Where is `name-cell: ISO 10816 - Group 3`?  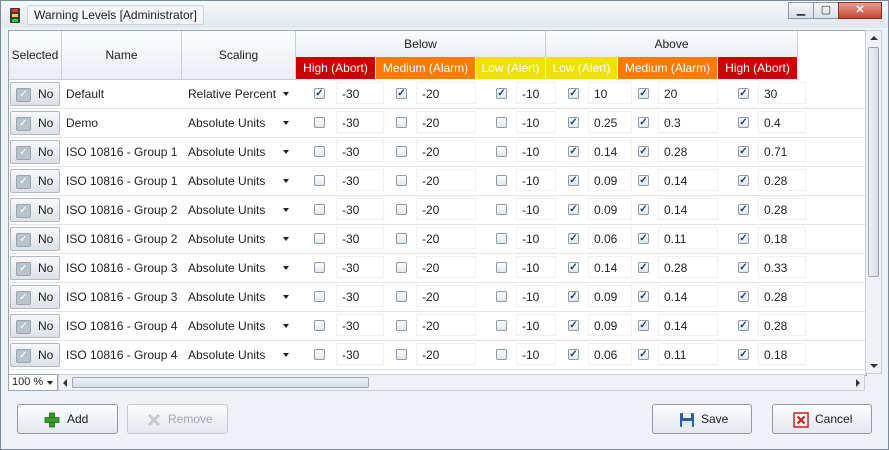 name-cell: ISO 10816 - Group 3 is located at coordinates (123, 268).